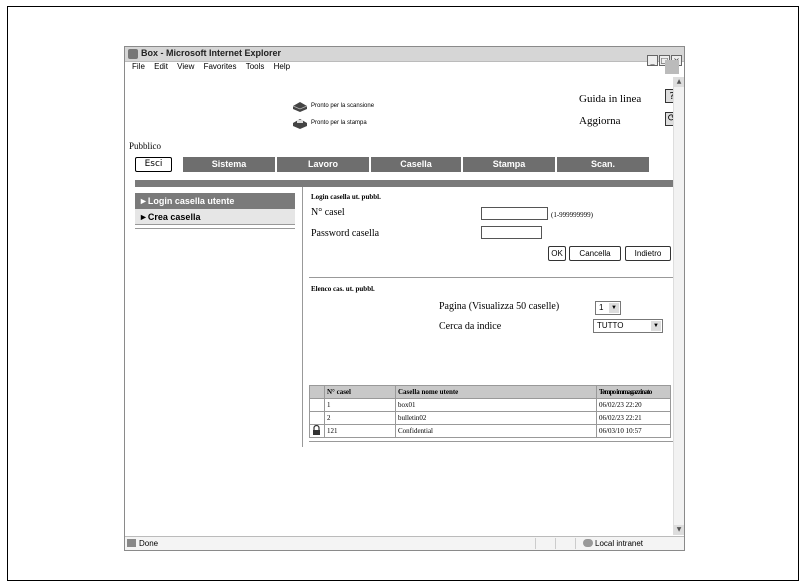 This screenshot has height=584, width=809. I want to click on security-zone: Local intranet, so click(619, 543).